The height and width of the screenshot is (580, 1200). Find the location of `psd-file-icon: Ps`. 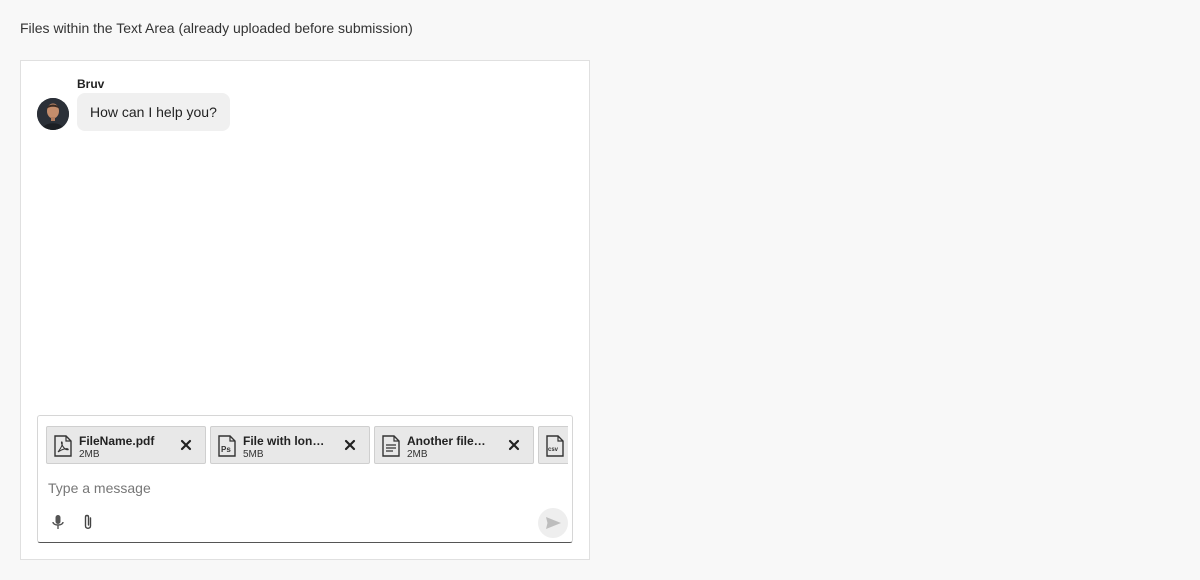

psd-file-icon: Ps is located at coordinates (227, 446).